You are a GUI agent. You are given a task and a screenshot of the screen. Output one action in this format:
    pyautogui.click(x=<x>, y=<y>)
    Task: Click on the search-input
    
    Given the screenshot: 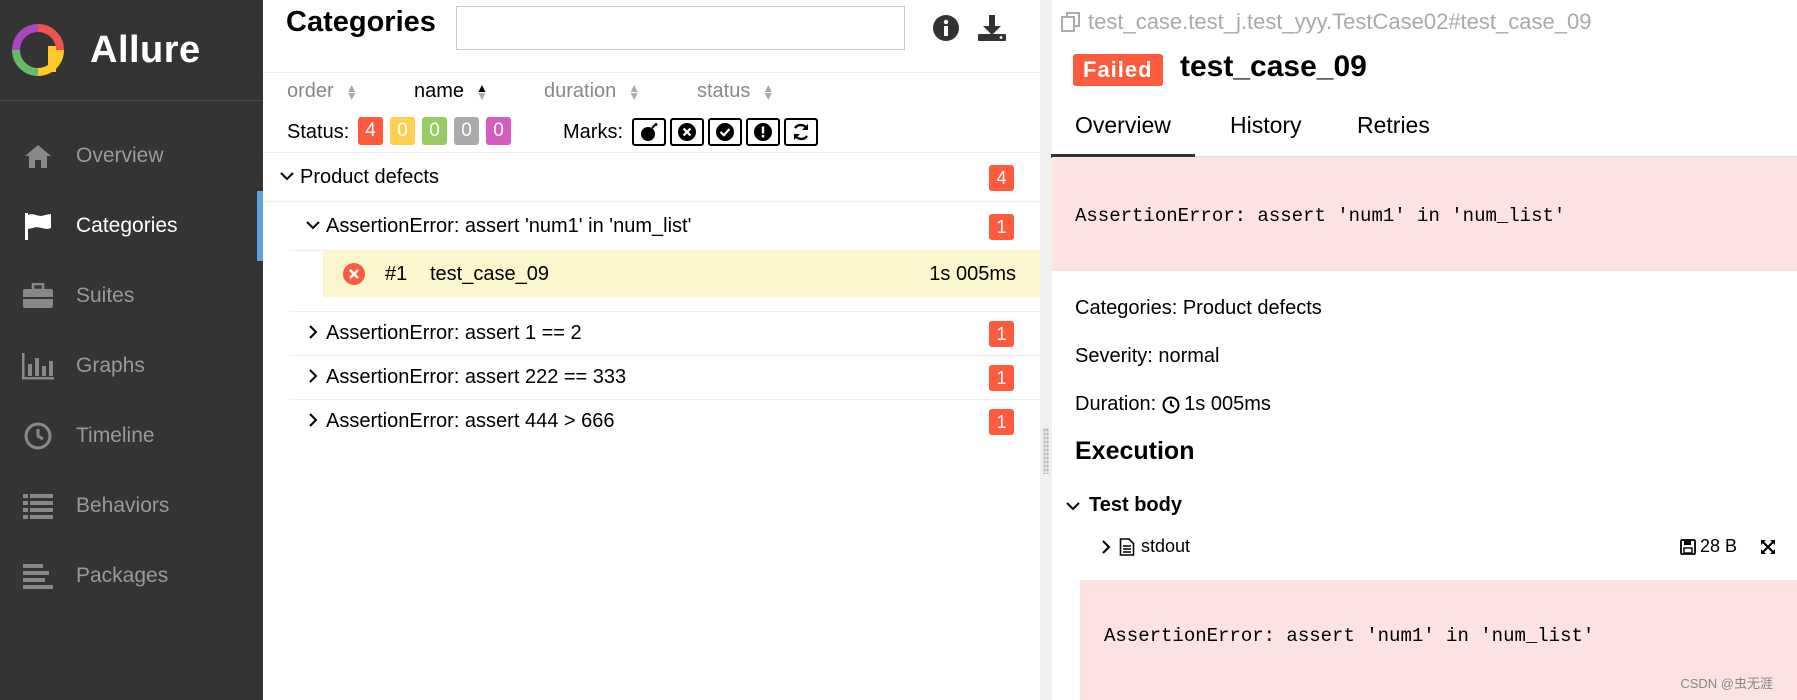 What is the action you would take?
    pyautogui.click(x=680, y=28)
    